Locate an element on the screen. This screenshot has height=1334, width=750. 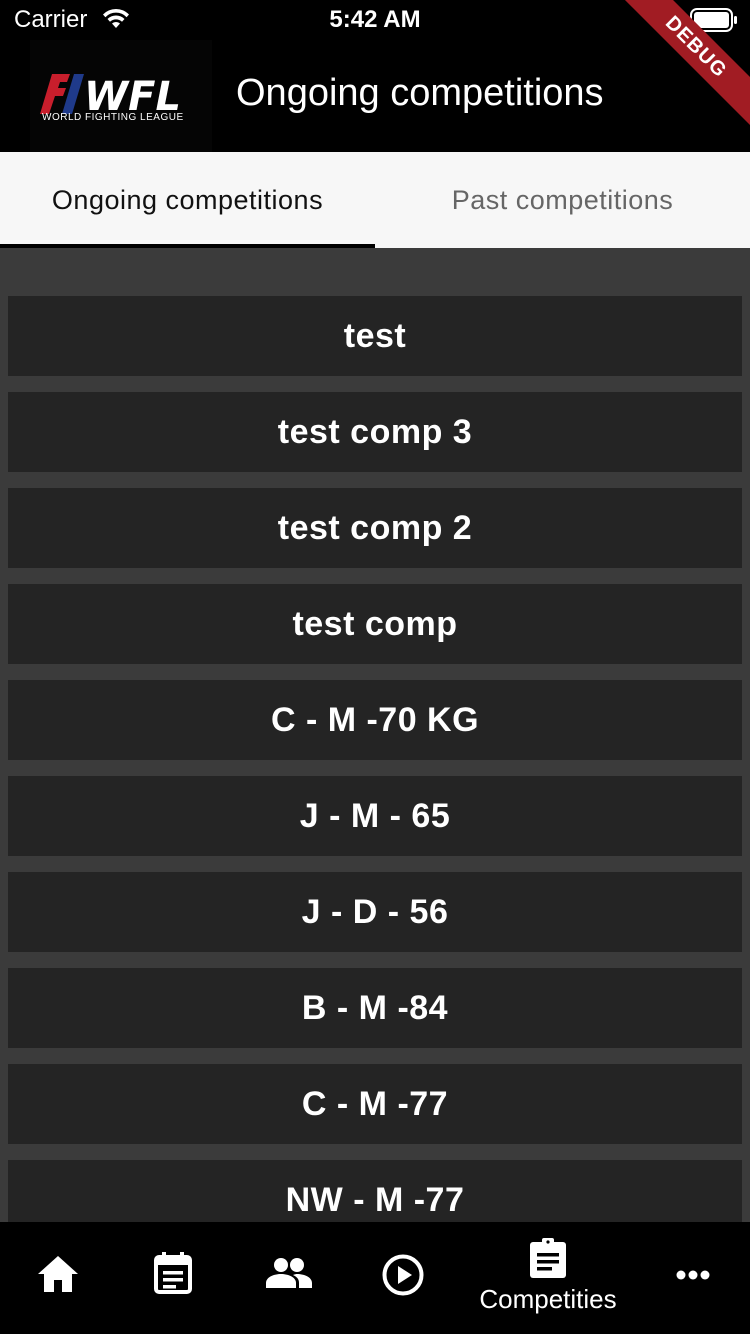
tab-ongoing-competitions: Ongoing competitions is located at coordinates (187, 200).